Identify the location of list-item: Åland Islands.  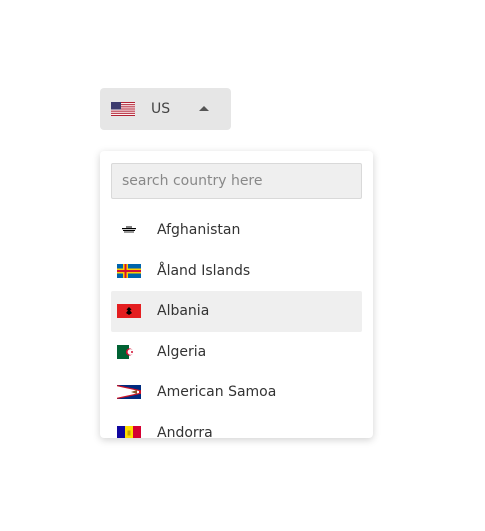
(236, 271).